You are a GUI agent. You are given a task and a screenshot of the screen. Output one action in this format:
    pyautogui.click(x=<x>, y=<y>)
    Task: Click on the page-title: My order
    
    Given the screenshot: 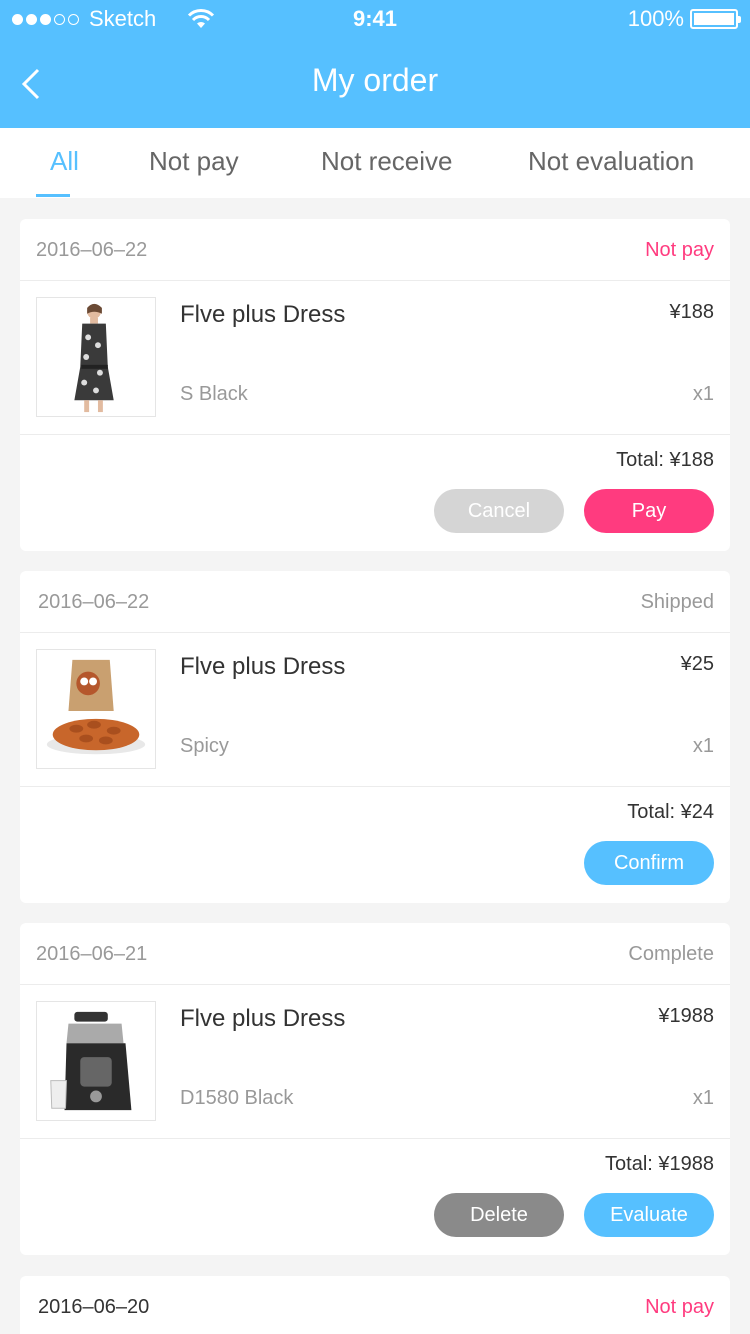 What is the action you would take?
    pyautogui.click(x=375, y=80)
    